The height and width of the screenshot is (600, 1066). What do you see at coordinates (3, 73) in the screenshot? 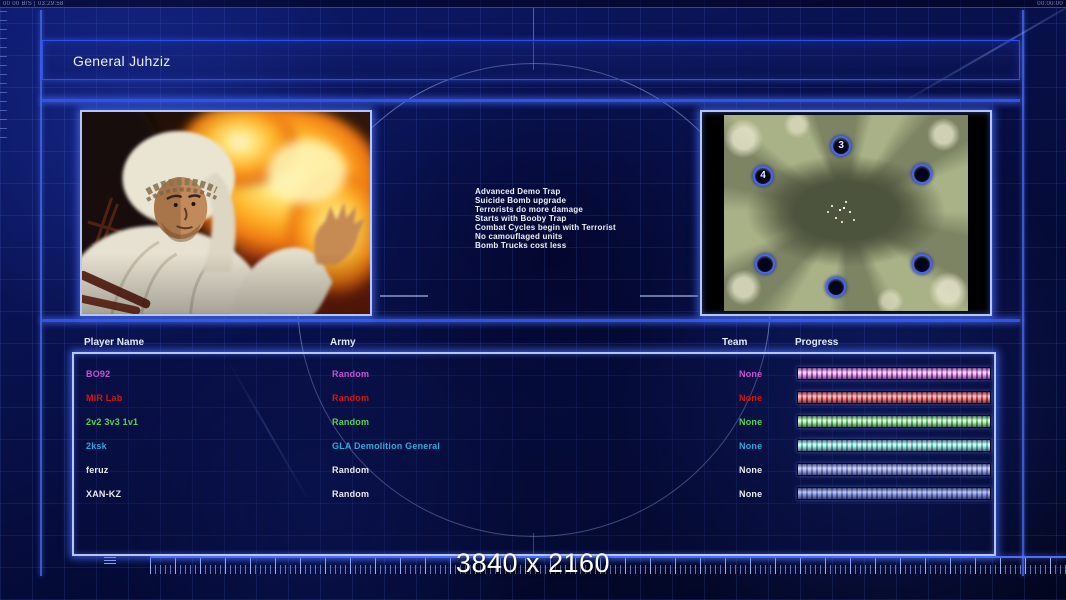
I see `left-ruler-ticks` at bounding box center [3, 73].